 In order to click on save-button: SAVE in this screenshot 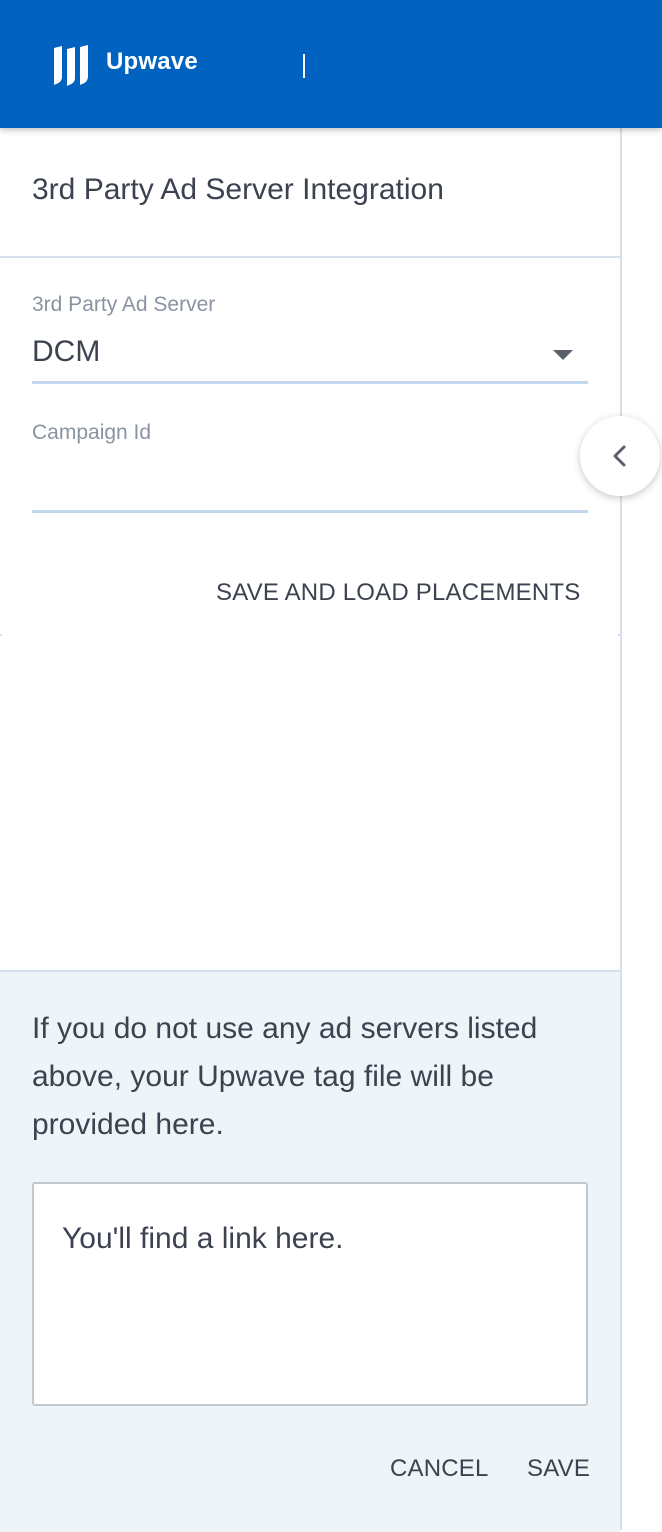, I will do `click(558, 1469)`.